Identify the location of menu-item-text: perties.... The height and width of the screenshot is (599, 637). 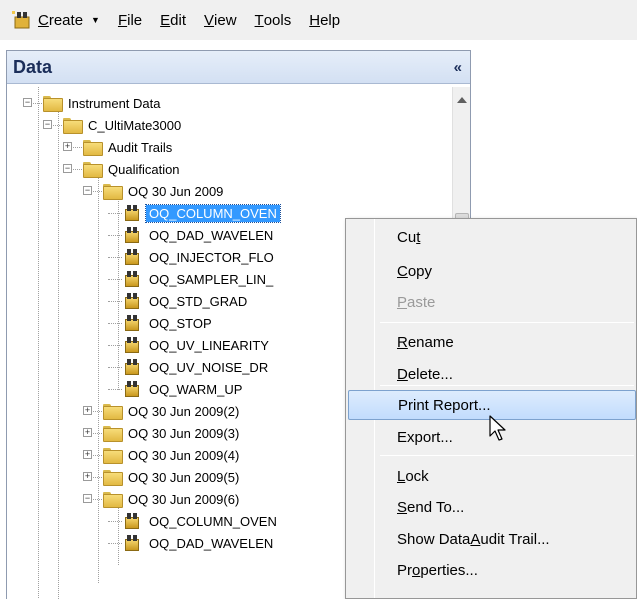
(449, 570).